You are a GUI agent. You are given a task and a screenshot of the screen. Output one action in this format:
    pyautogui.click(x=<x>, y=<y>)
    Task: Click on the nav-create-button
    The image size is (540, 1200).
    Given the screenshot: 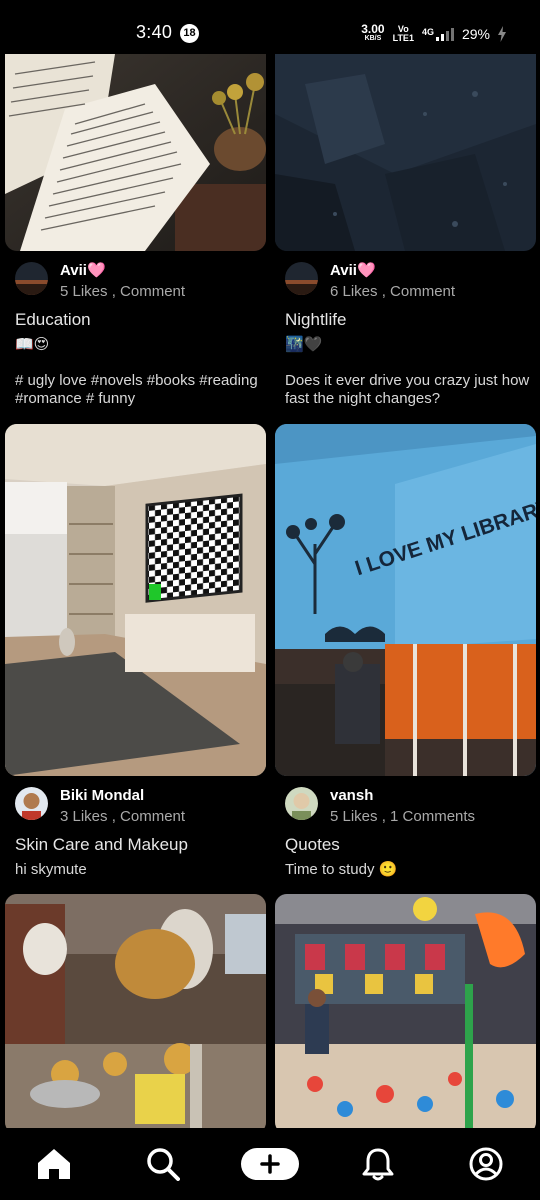 What is the action you would take?
    pyautogui.click(x=270, y=1164)
    